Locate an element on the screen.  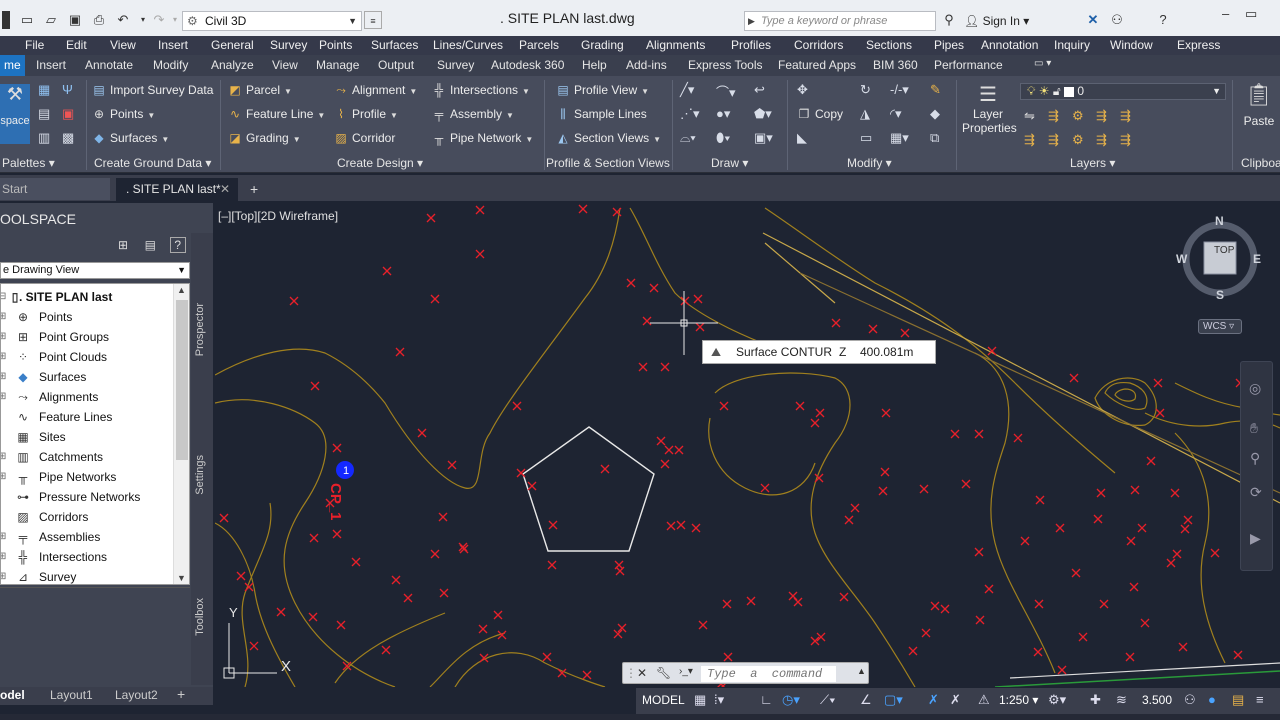
exchange-icon: ✕ is located at coordinates (1093, 20).